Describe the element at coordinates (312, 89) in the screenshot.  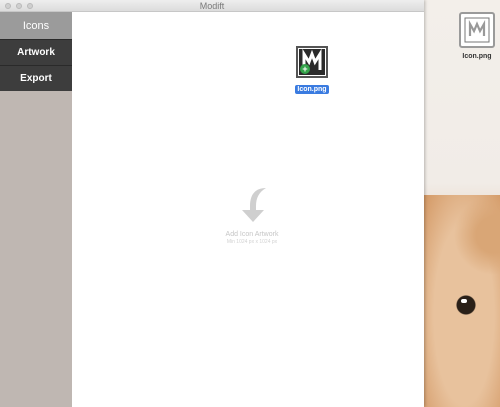
I see `file-label: Icon.png` at that location.